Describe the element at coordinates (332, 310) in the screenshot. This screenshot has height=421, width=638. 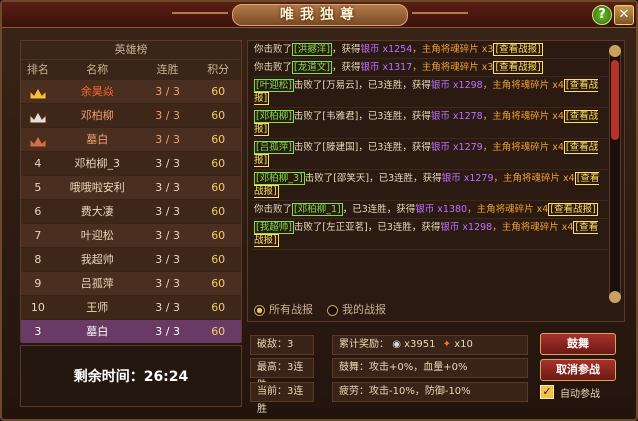
I see `radio-unselected-icon` at that location.